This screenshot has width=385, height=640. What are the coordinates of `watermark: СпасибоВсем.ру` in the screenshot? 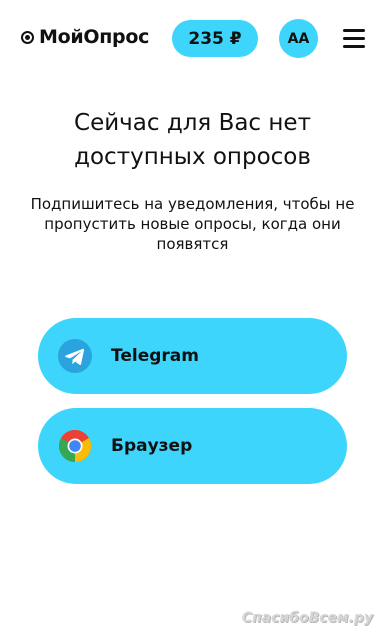 It's located at (307, 618).